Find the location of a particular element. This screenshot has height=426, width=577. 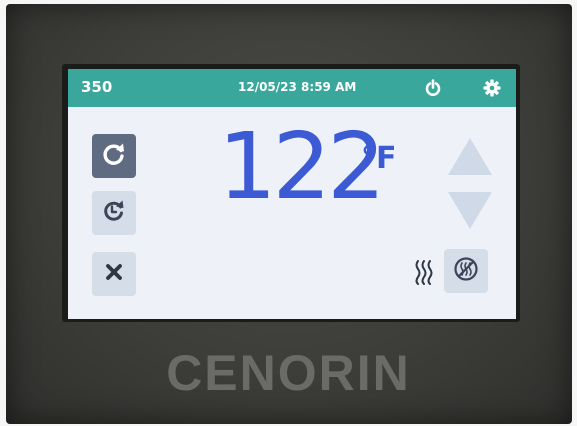

triangle-up-icon is located at coordinates (470, 160).